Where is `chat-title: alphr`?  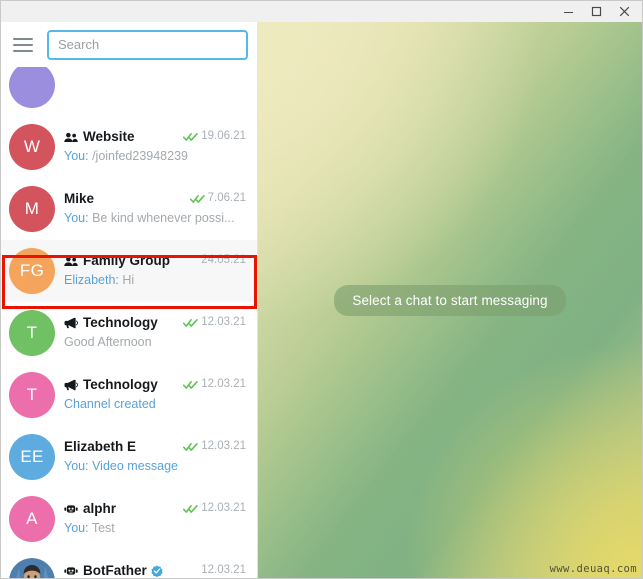 chat-title: alphr is located at coordinates (100, 509).